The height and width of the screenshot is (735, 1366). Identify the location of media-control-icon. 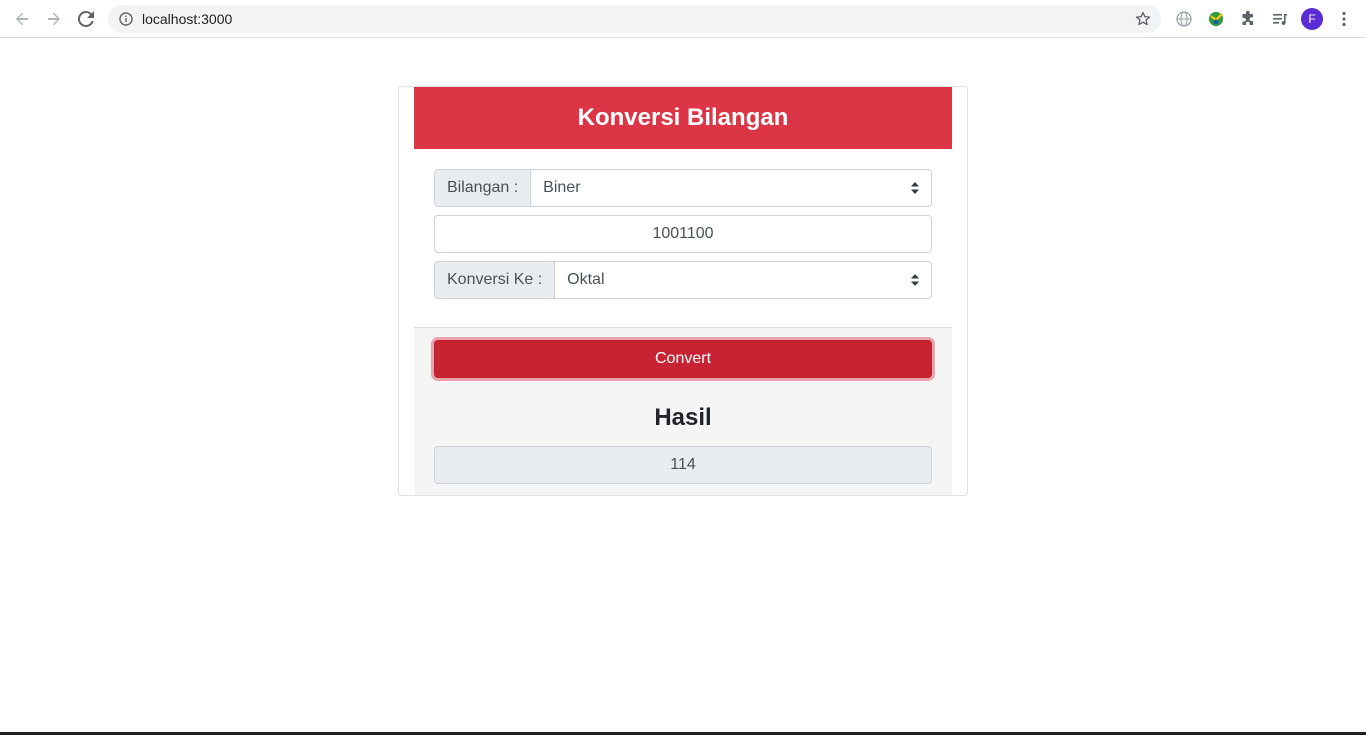
(1280, 19).